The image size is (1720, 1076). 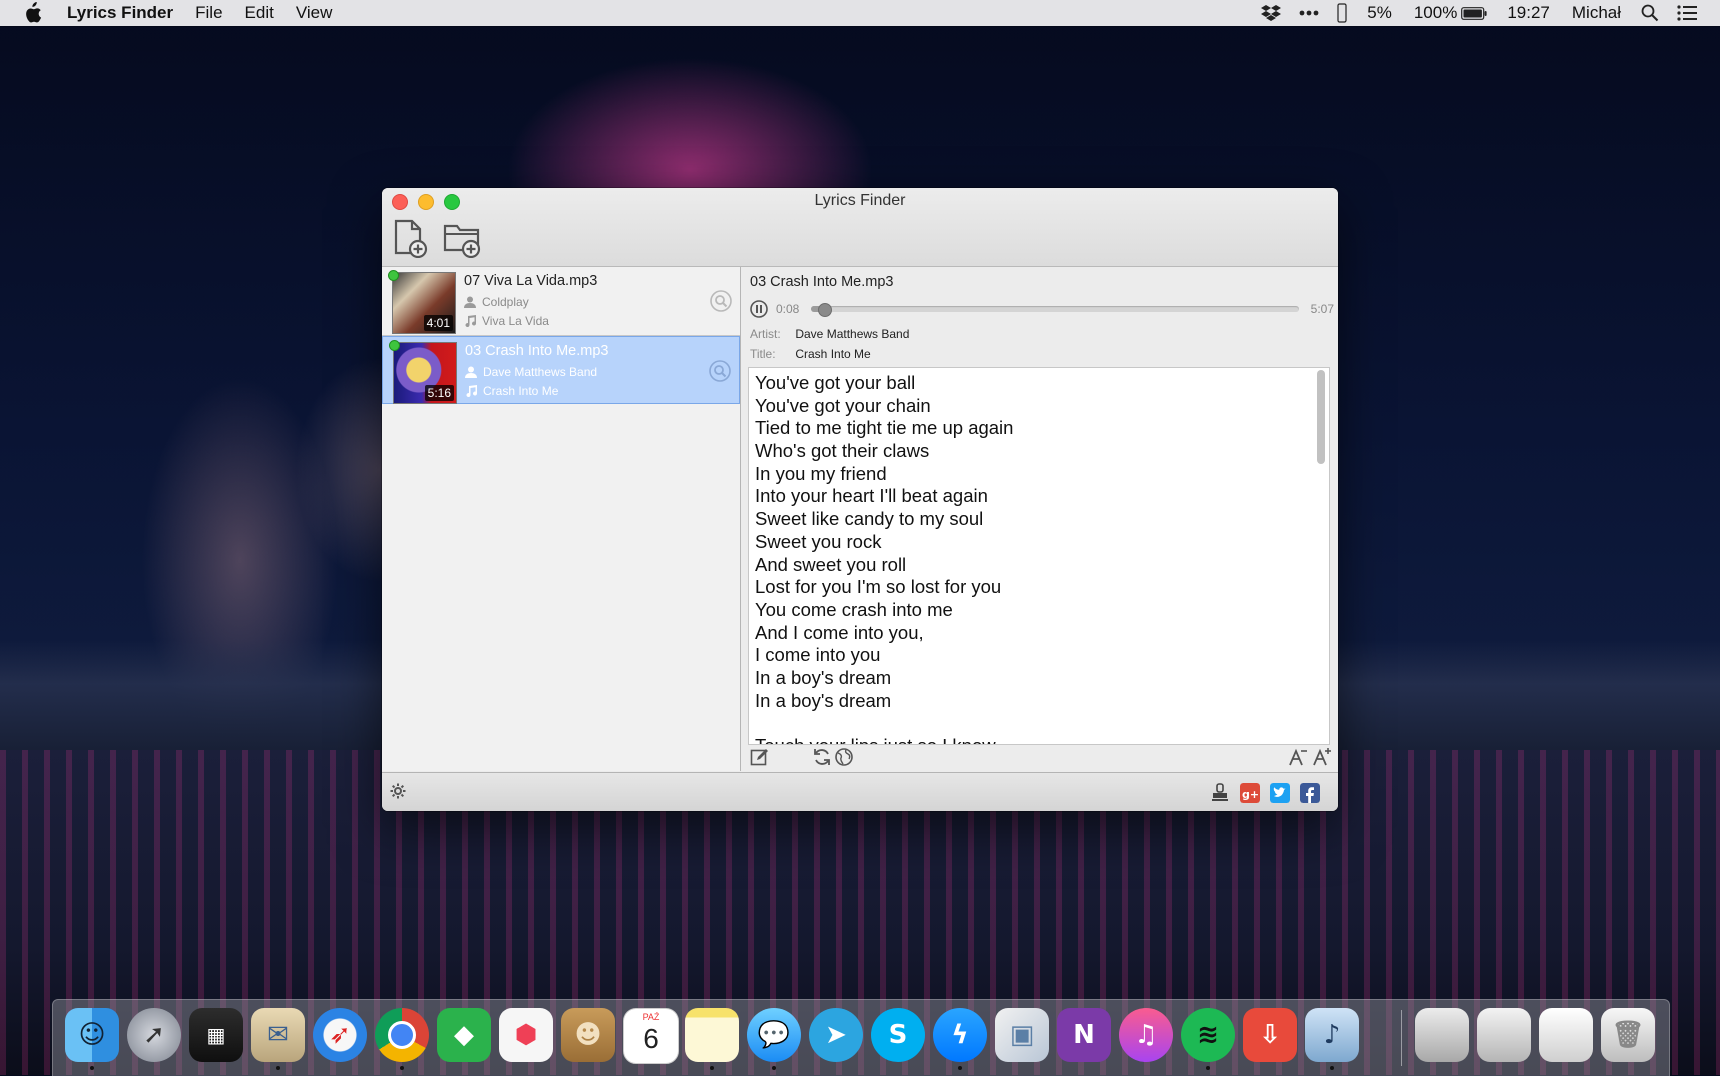 What do you see at coordinates (1342, 13) in the screenshot?
I see `phone-battery-icon` at bounding box center [1342, 13].